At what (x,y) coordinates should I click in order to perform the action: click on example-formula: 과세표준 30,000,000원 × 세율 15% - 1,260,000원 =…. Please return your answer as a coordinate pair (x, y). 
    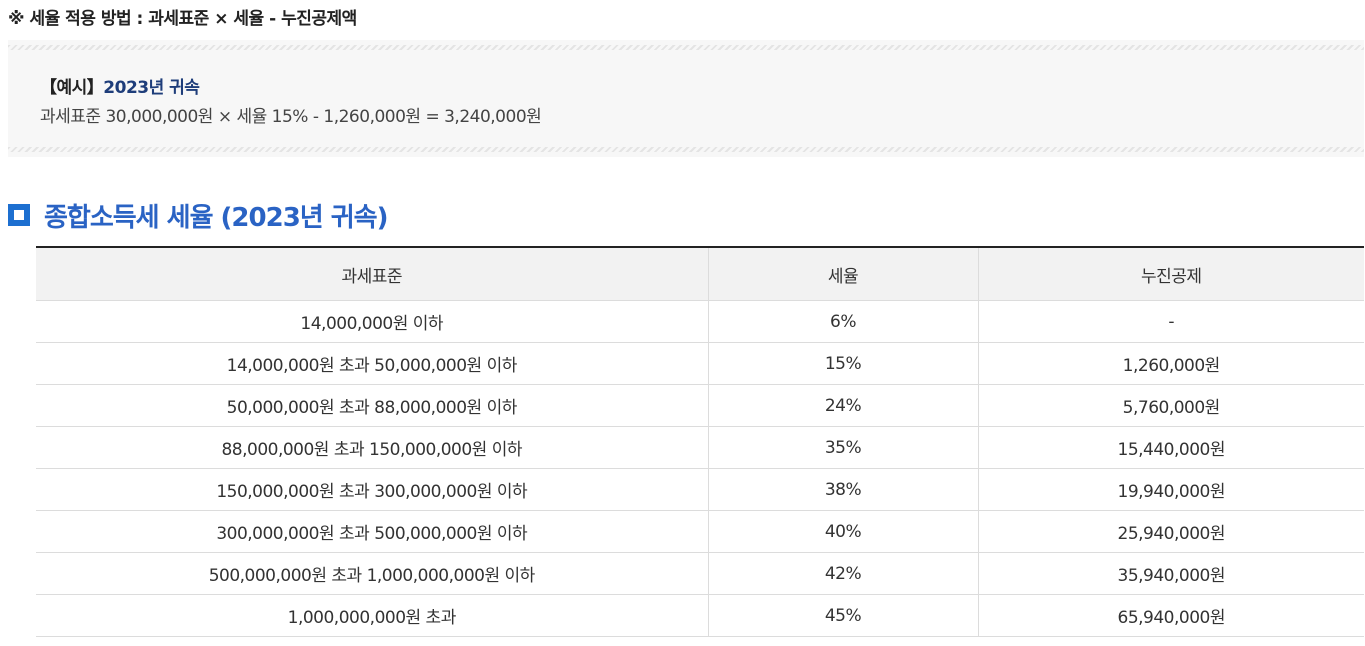
    Looking at the image, I should click on (291, 117).